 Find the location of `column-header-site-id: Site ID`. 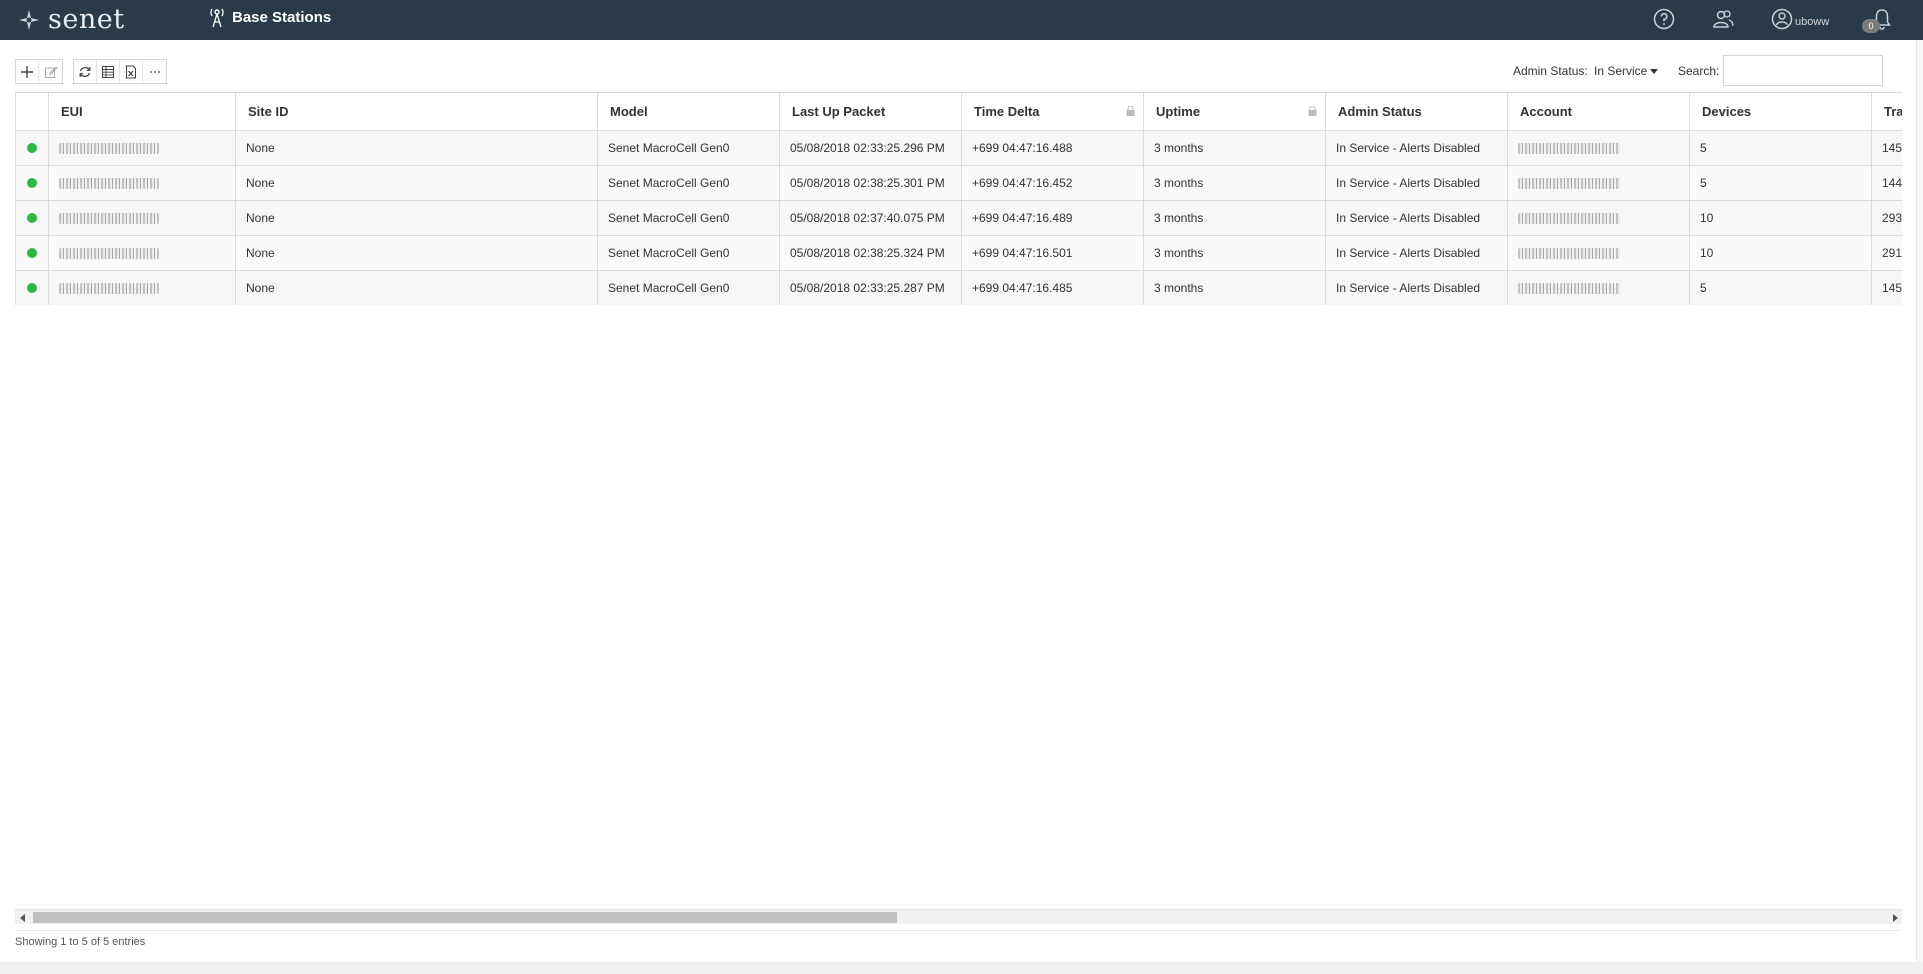

column-header-site-id: Site ID is located at coordinates (416, 111).